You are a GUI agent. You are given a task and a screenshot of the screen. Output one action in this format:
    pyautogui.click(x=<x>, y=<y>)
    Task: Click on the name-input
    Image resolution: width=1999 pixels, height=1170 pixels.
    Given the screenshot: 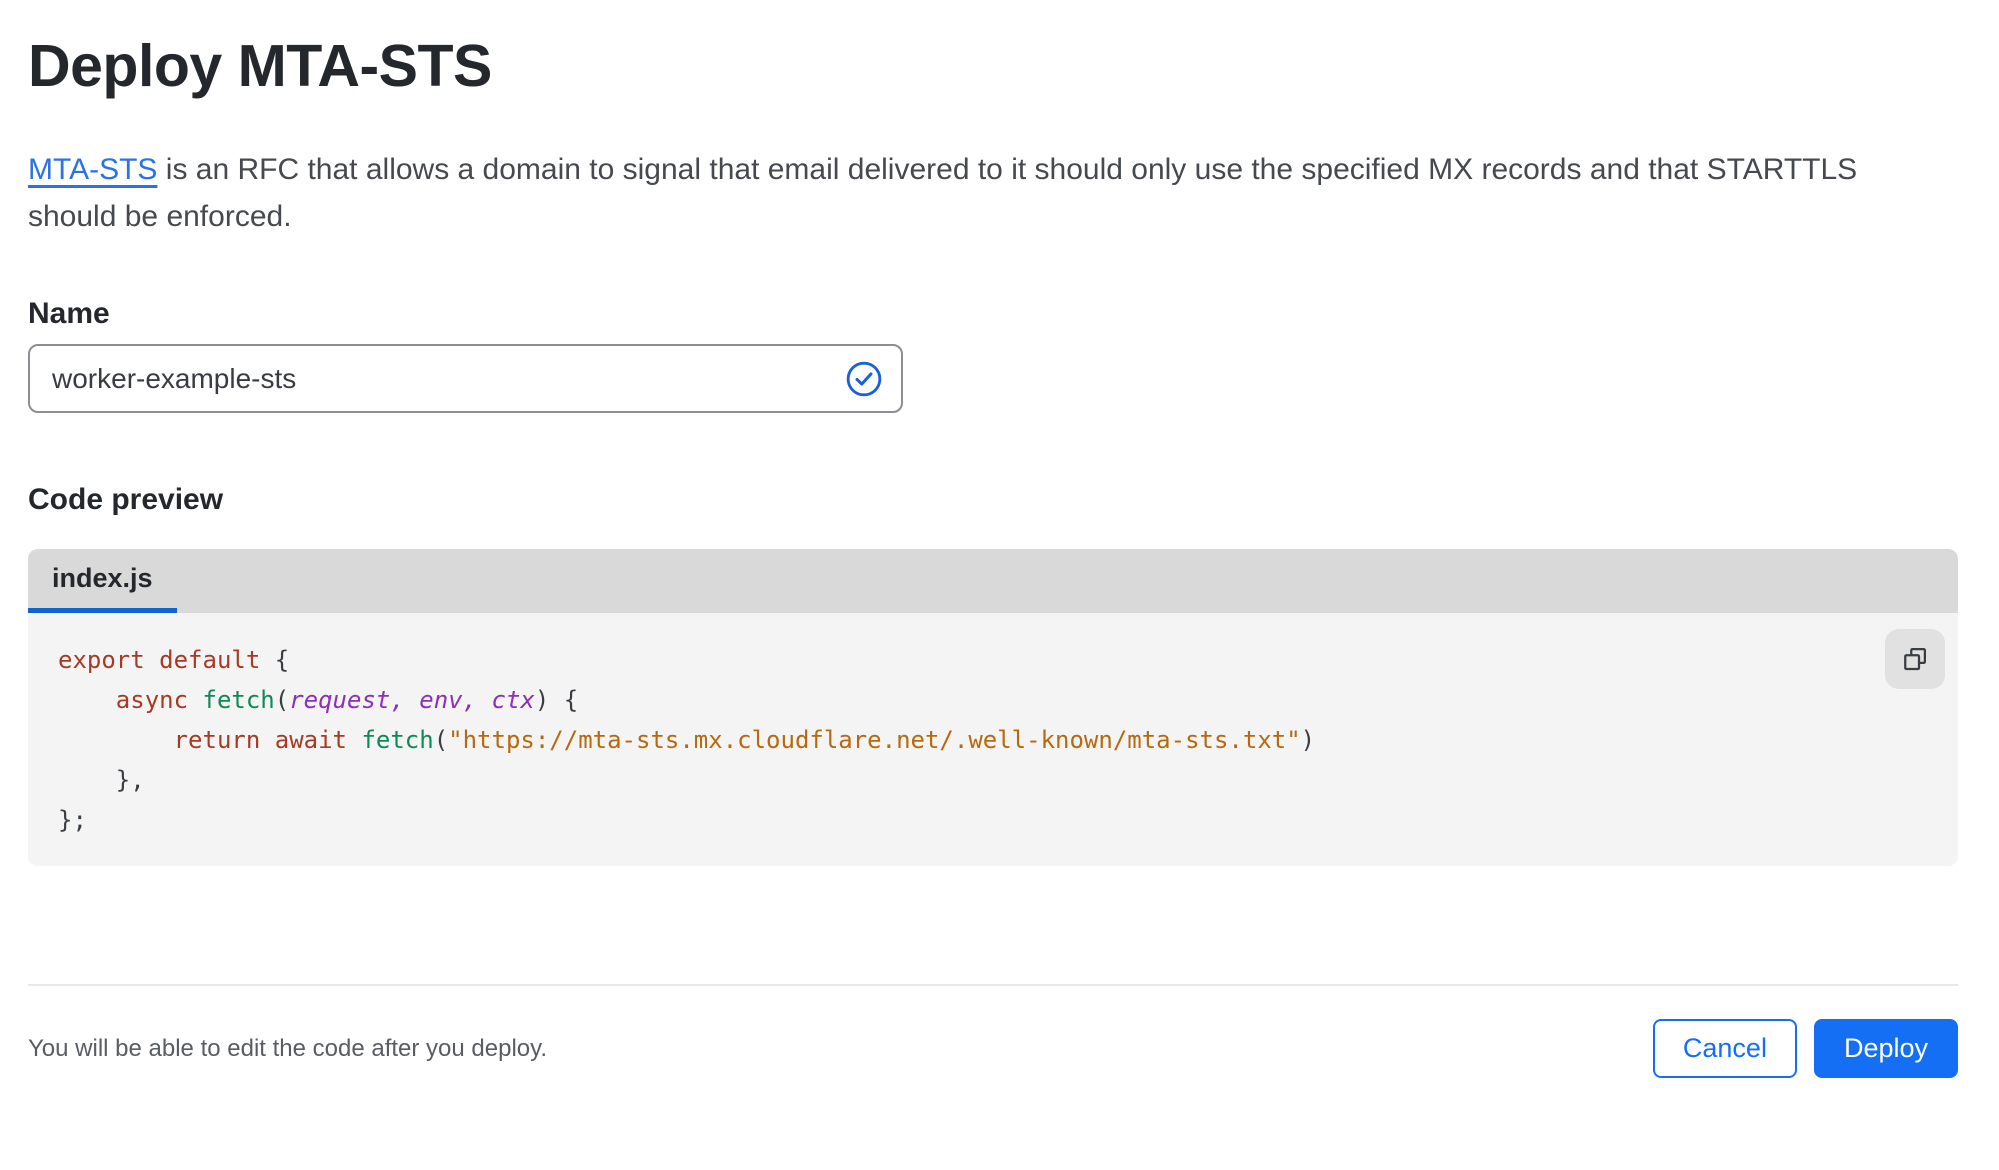 What is the action you would take?
    pyautogui.click(x=465, y=378)
    